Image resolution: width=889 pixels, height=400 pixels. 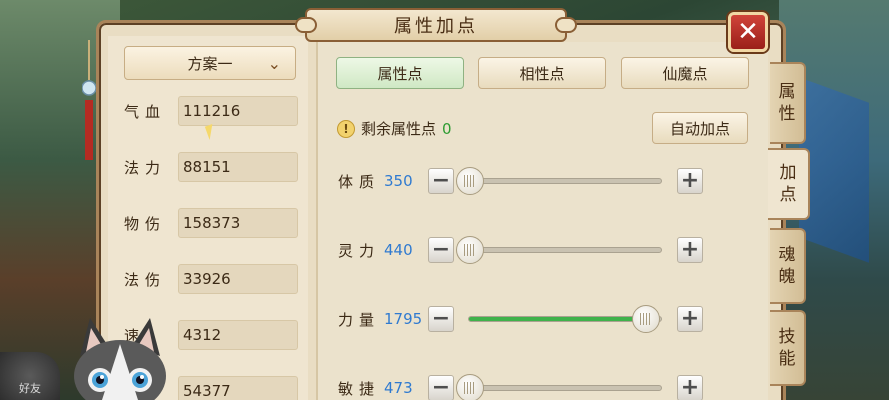 What do you see at coordinates (787, 359) in the screenshot?
I see `side-tab-char: 能` at bounding box center [787, 359].